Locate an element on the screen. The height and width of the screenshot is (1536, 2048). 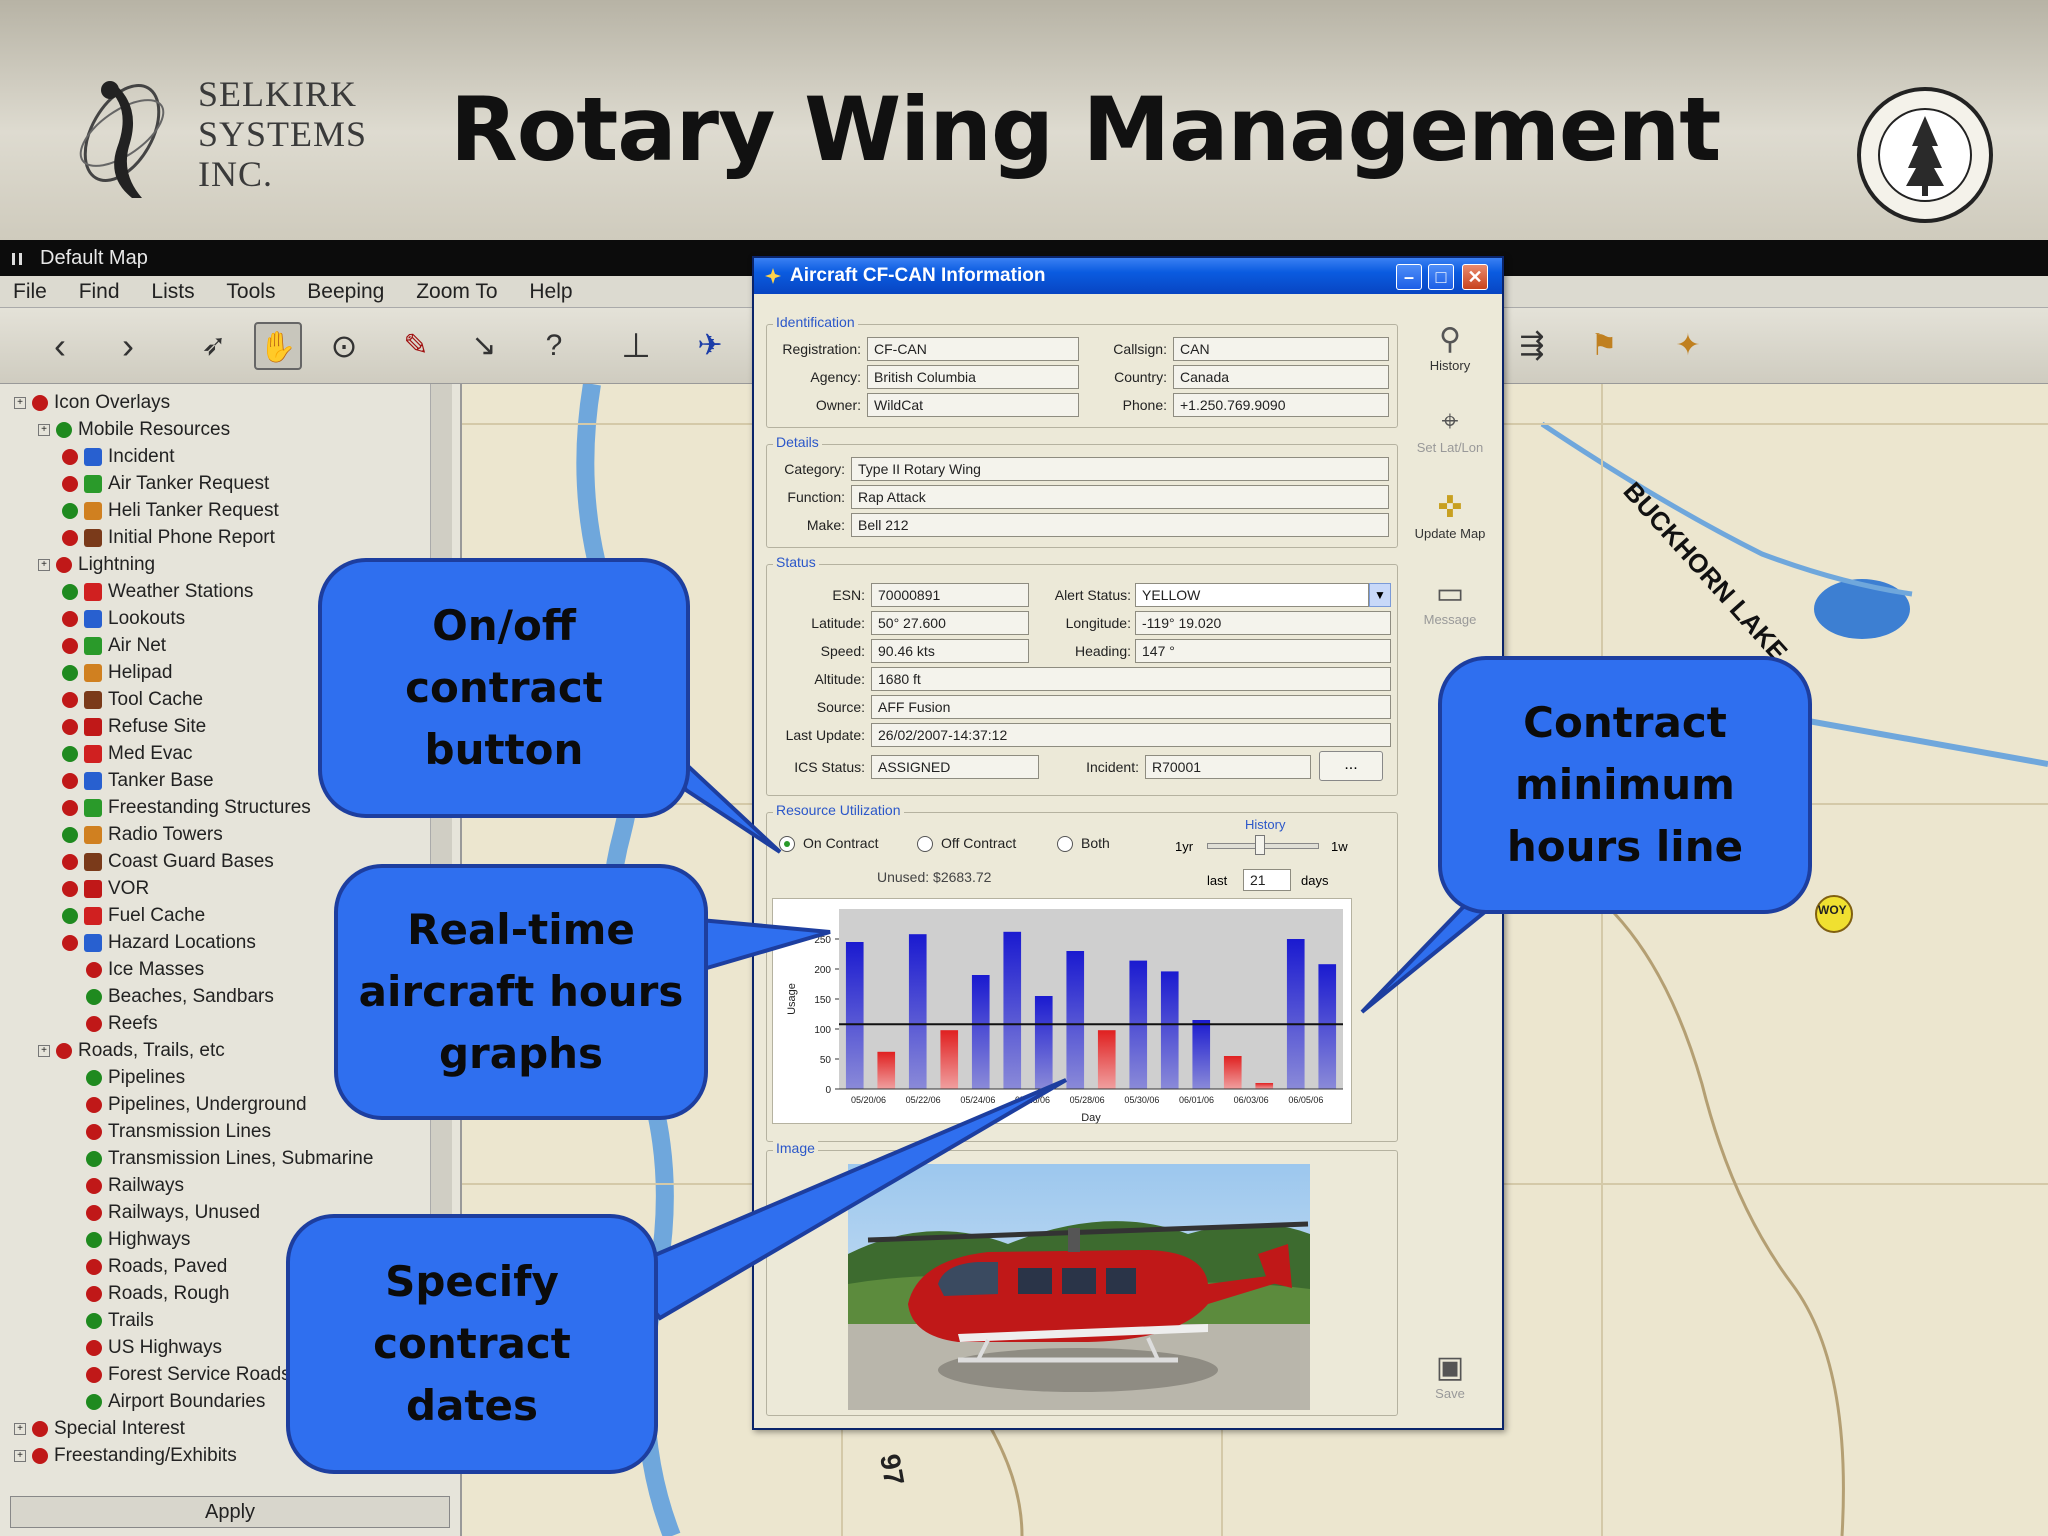
callout-onoff-contract: On/off contract button is located at coordinates (504, 688).